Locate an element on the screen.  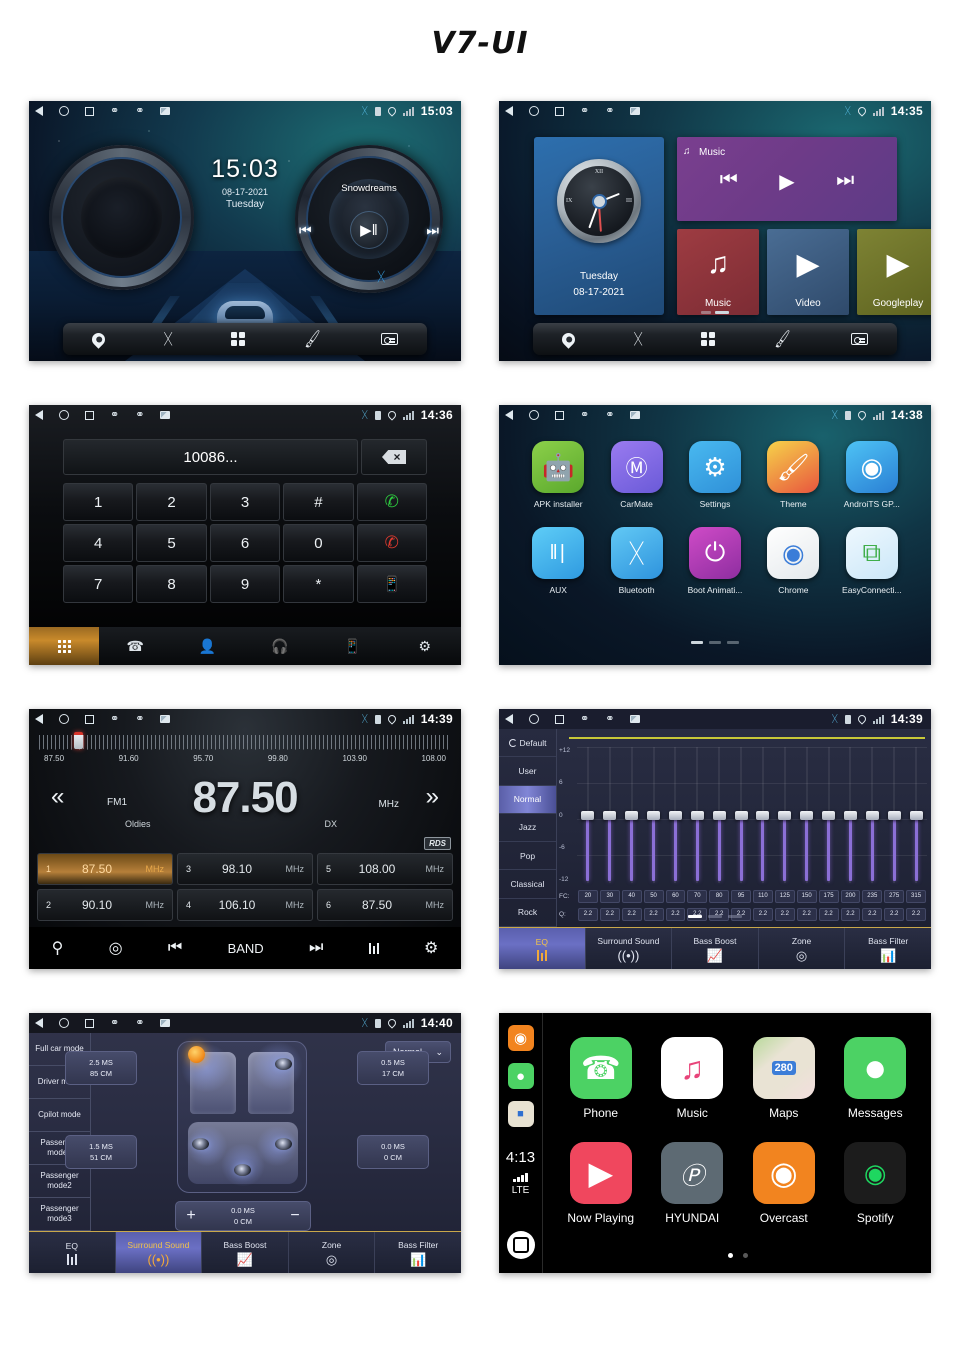
preset-6: 6 87.50 MHz is located at coordinates (385, 905).